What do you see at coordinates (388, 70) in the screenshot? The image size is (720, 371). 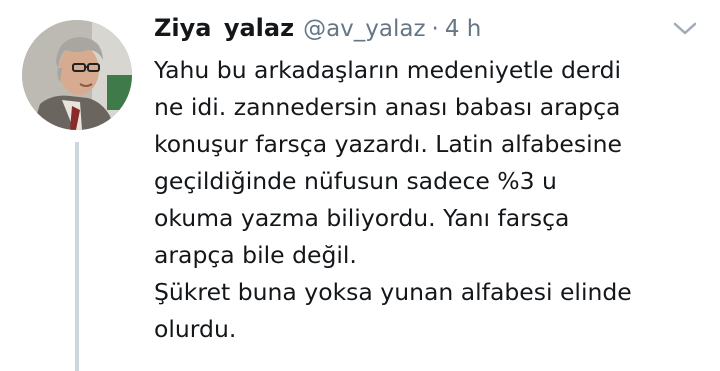 I see `tweet-text-line: Yahu bu arkadaşların medeniyetle derdi` at bounding box center [388, 70].